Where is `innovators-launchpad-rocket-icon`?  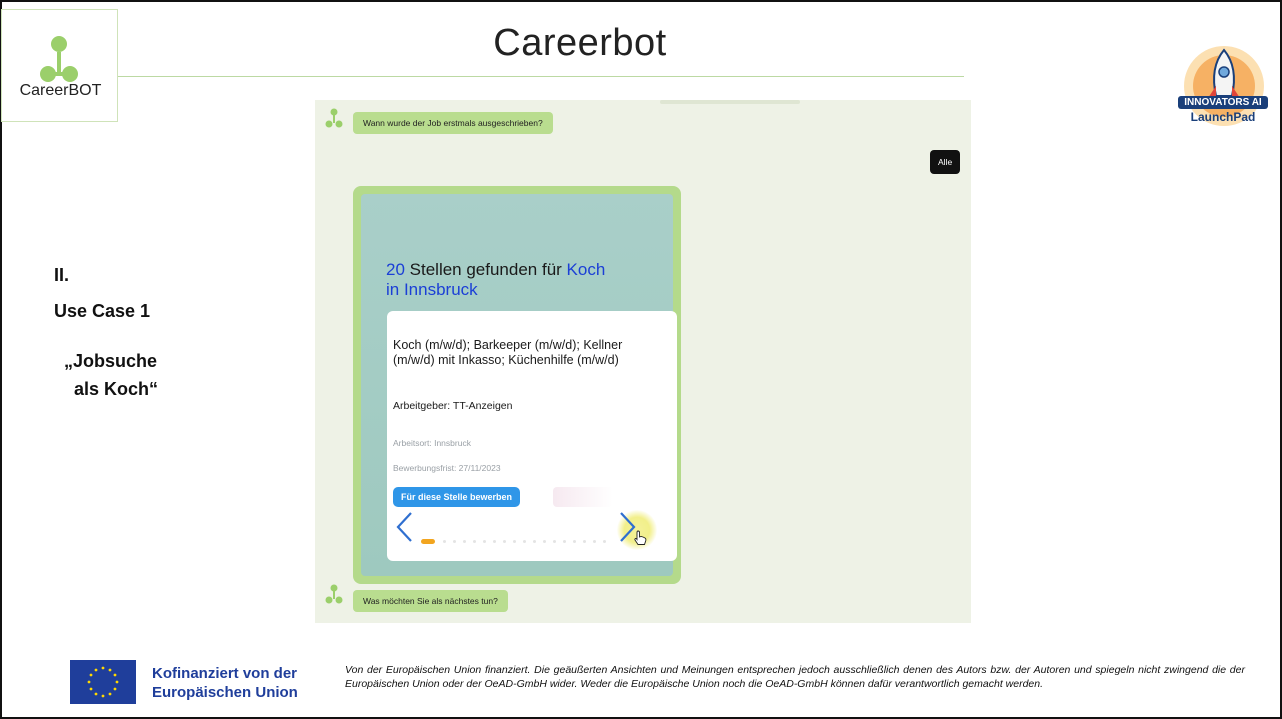
innovators-launchpad-rocket-icon is located at coordinates (1224, 94).